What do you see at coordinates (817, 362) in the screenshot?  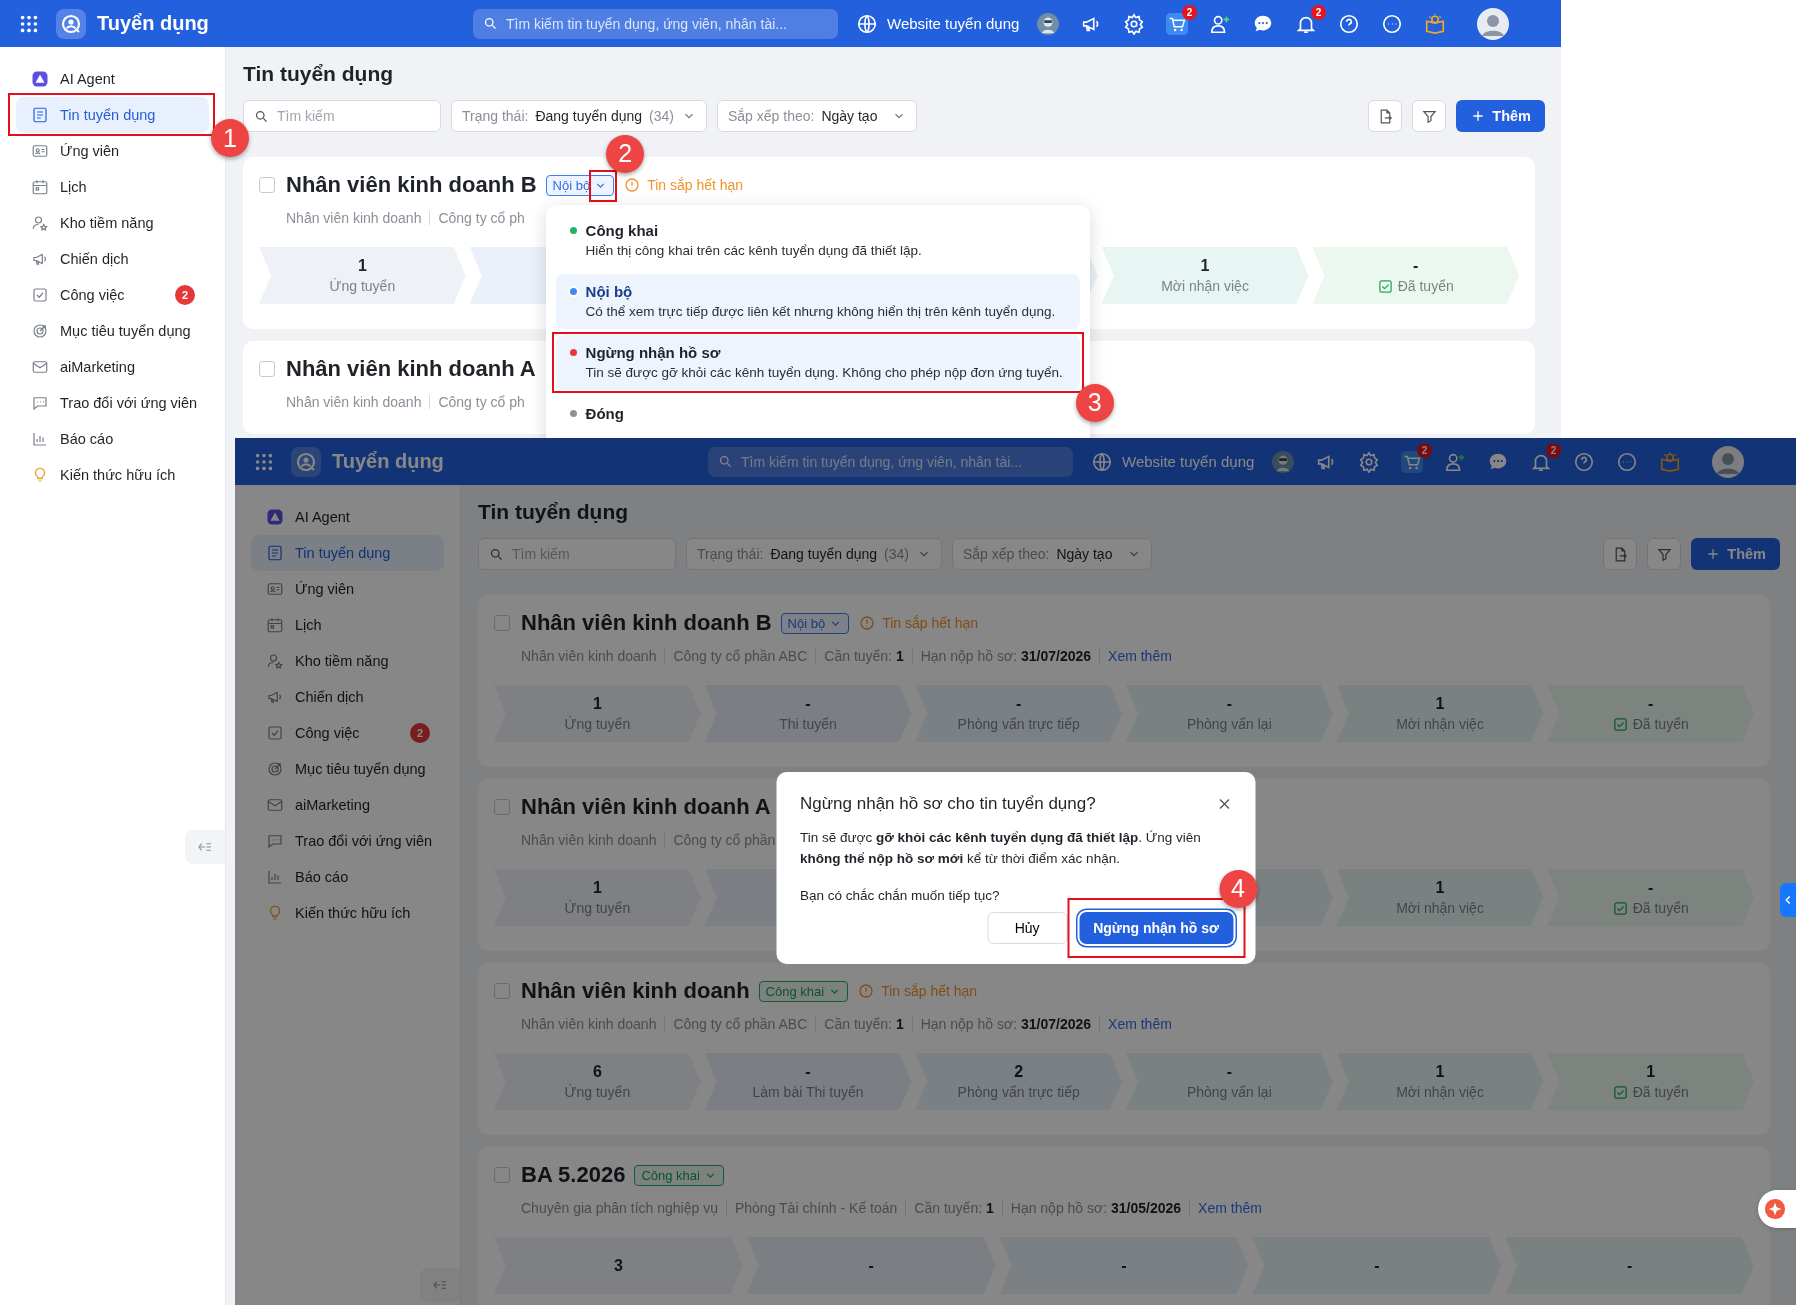 I see `menu-item: Ngừng nhận hồ sơ Tin sẽ được gỡ khỏi các kênh tuyển dụng. Không cho phép nộp đơn ứng tuyển.` at bounding box center [817, 362].